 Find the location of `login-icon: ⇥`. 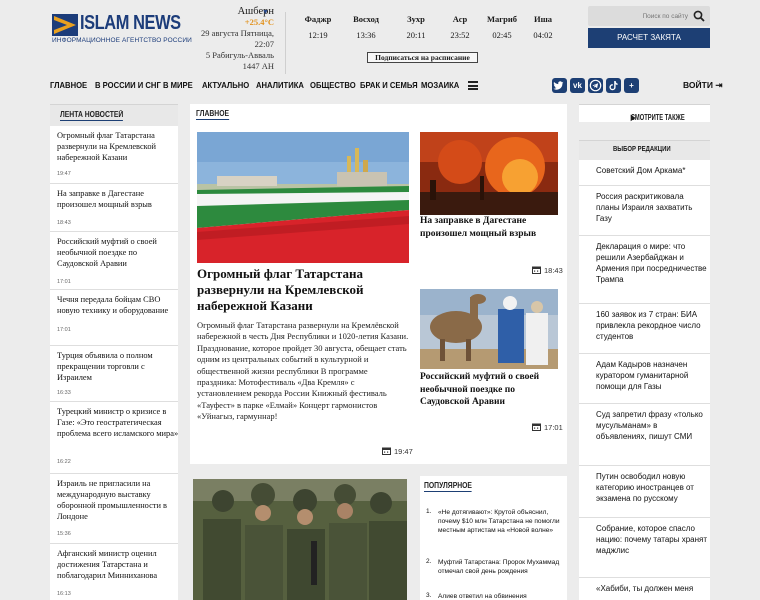

login-icon: ⇥ is located at coordinates (719, 85).